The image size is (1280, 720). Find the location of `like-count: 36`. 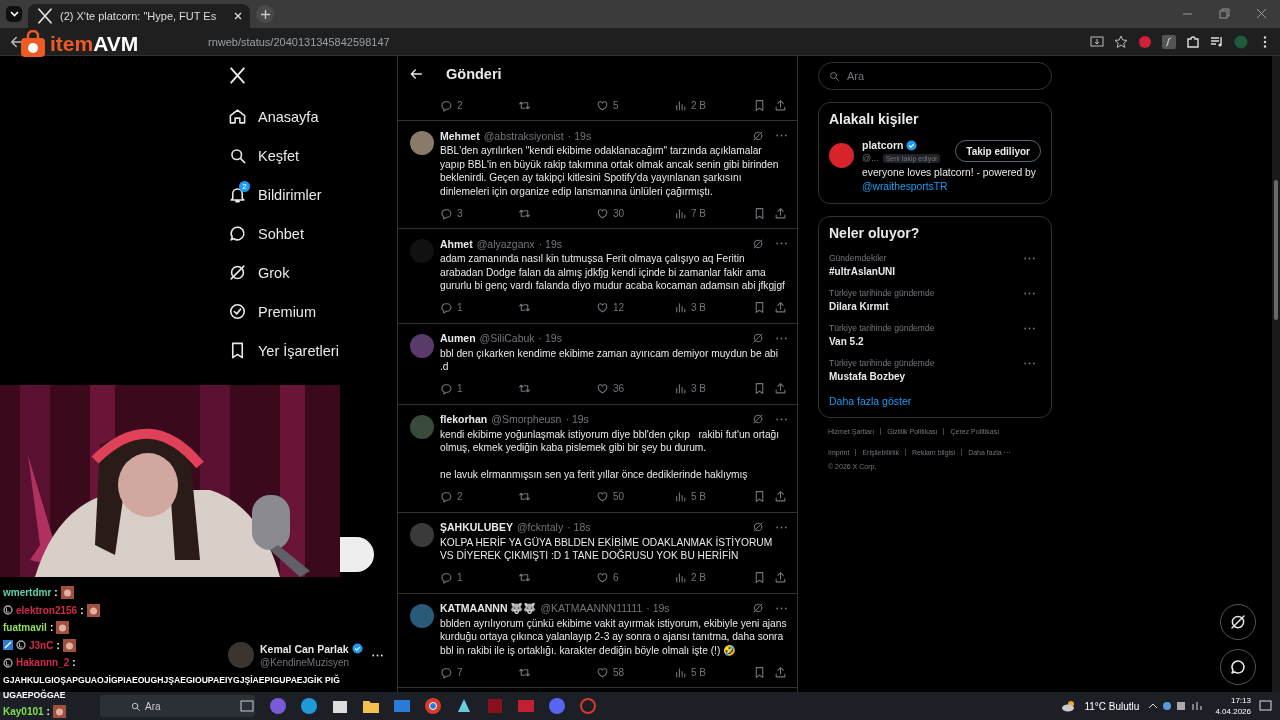

like-count: 36 is located at coordinates (619, 388).